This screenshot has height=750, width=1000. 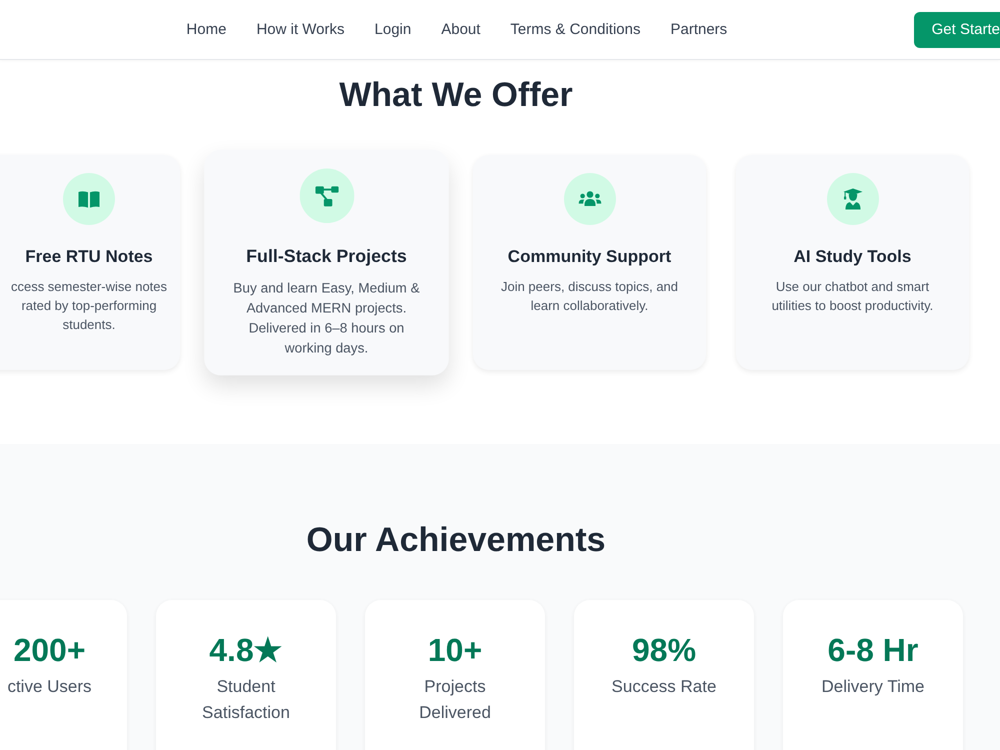 What do you see at coordinates (575, 29) in the screenshot?
I see `nav-link: Terms & Conditions` at bounding box center [575, 29].